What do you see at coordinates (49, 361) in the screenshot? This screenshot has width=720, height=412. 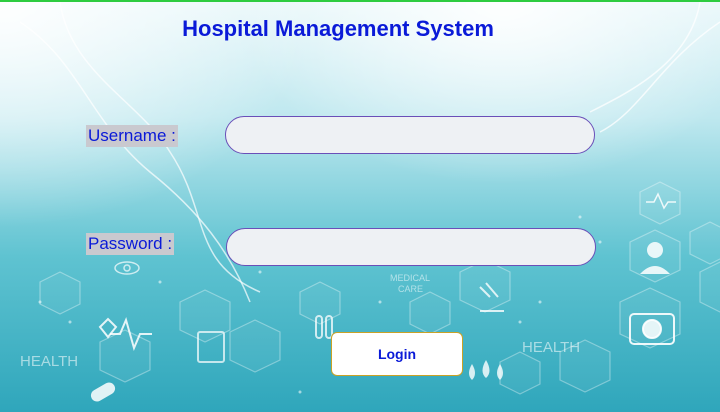 I see `bg-caption-health-left: HEALTH` at bounding box center [49, 361].